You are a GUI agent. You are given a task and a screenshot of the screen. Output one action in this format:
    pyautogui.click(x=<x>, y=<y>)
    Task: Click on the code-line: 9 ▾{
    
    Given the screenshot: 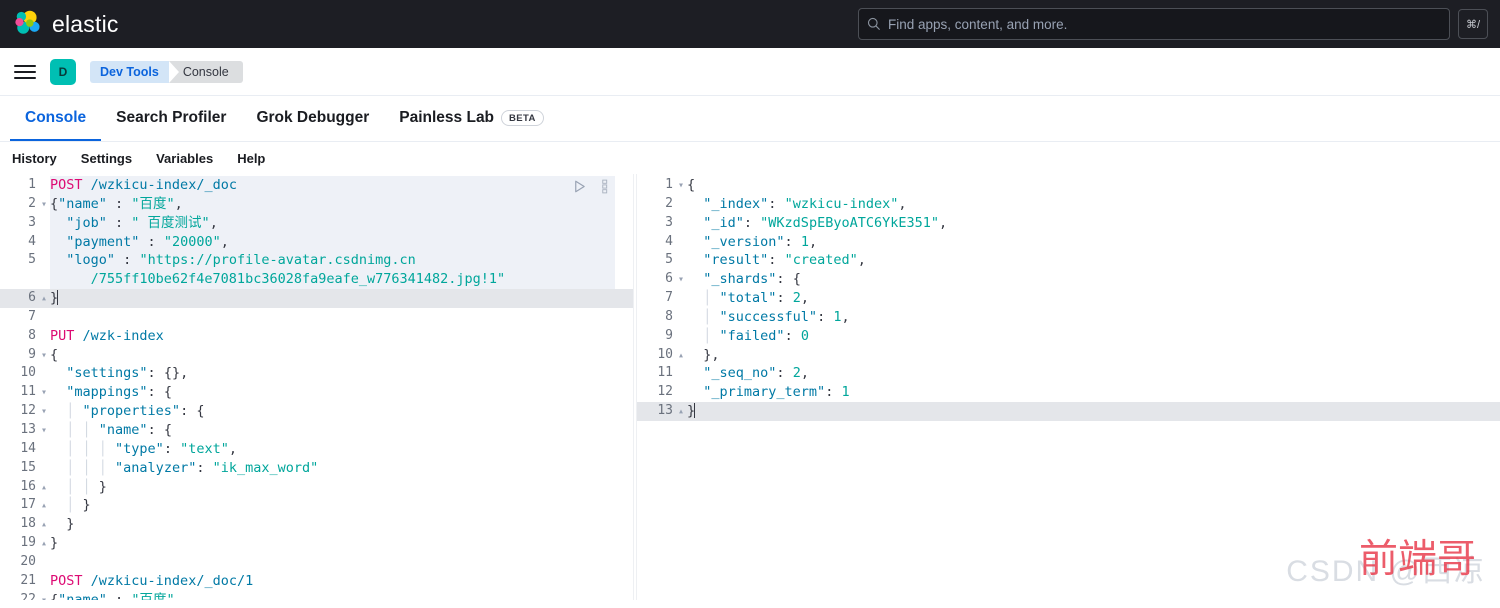 What is the action you would take?
    pyautogui.click(x=316, y=355)
    